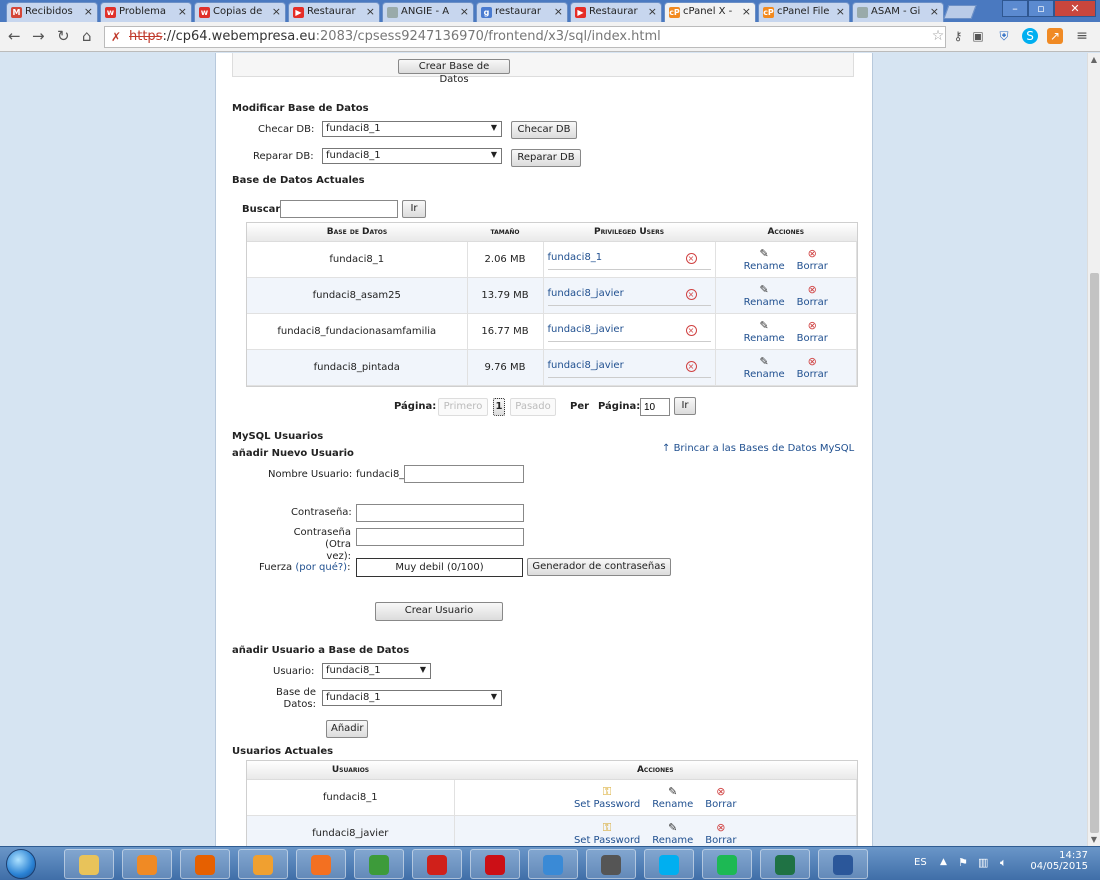 The image size is (1100, 880). Describe the element at coordinates (1003, 863) in the screenshot. I see `volume-icon: 🔈︎` at that location.